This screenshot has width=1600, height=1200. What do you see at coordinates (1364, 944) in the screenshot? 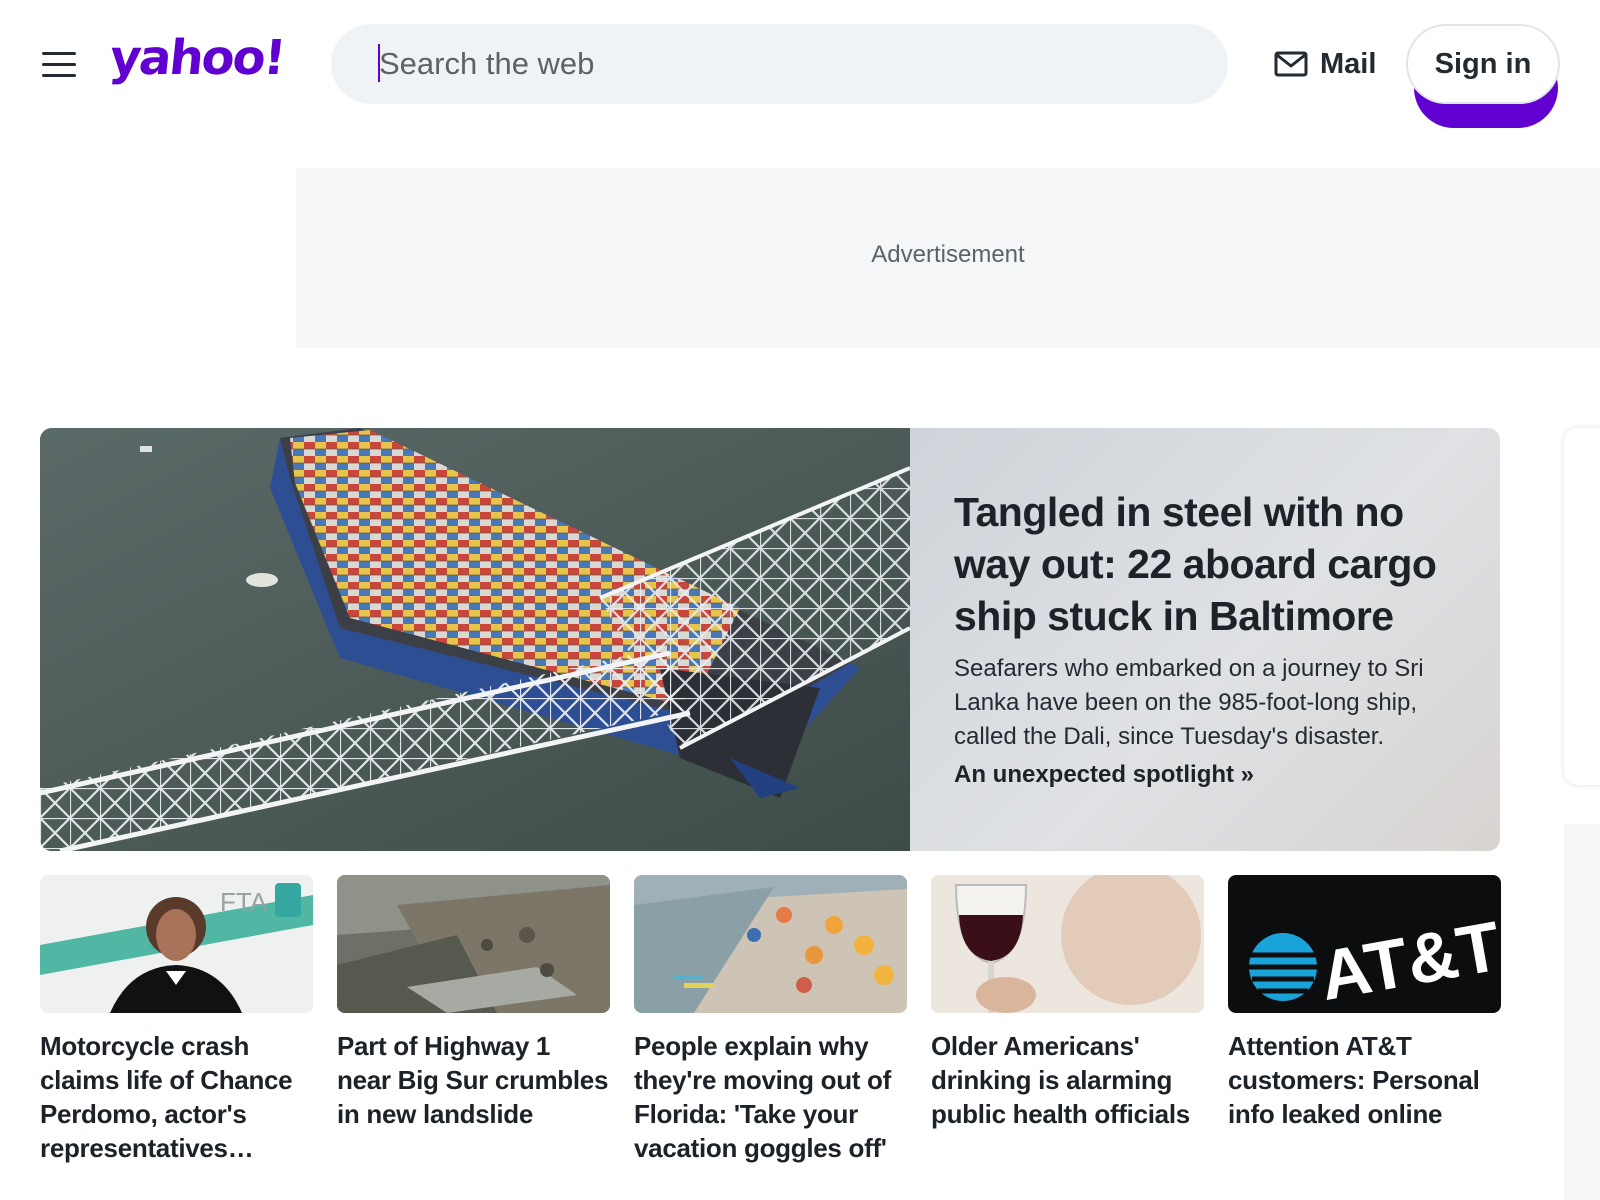
I see `story-image: AT&T` at bounding box center [1364, 944].